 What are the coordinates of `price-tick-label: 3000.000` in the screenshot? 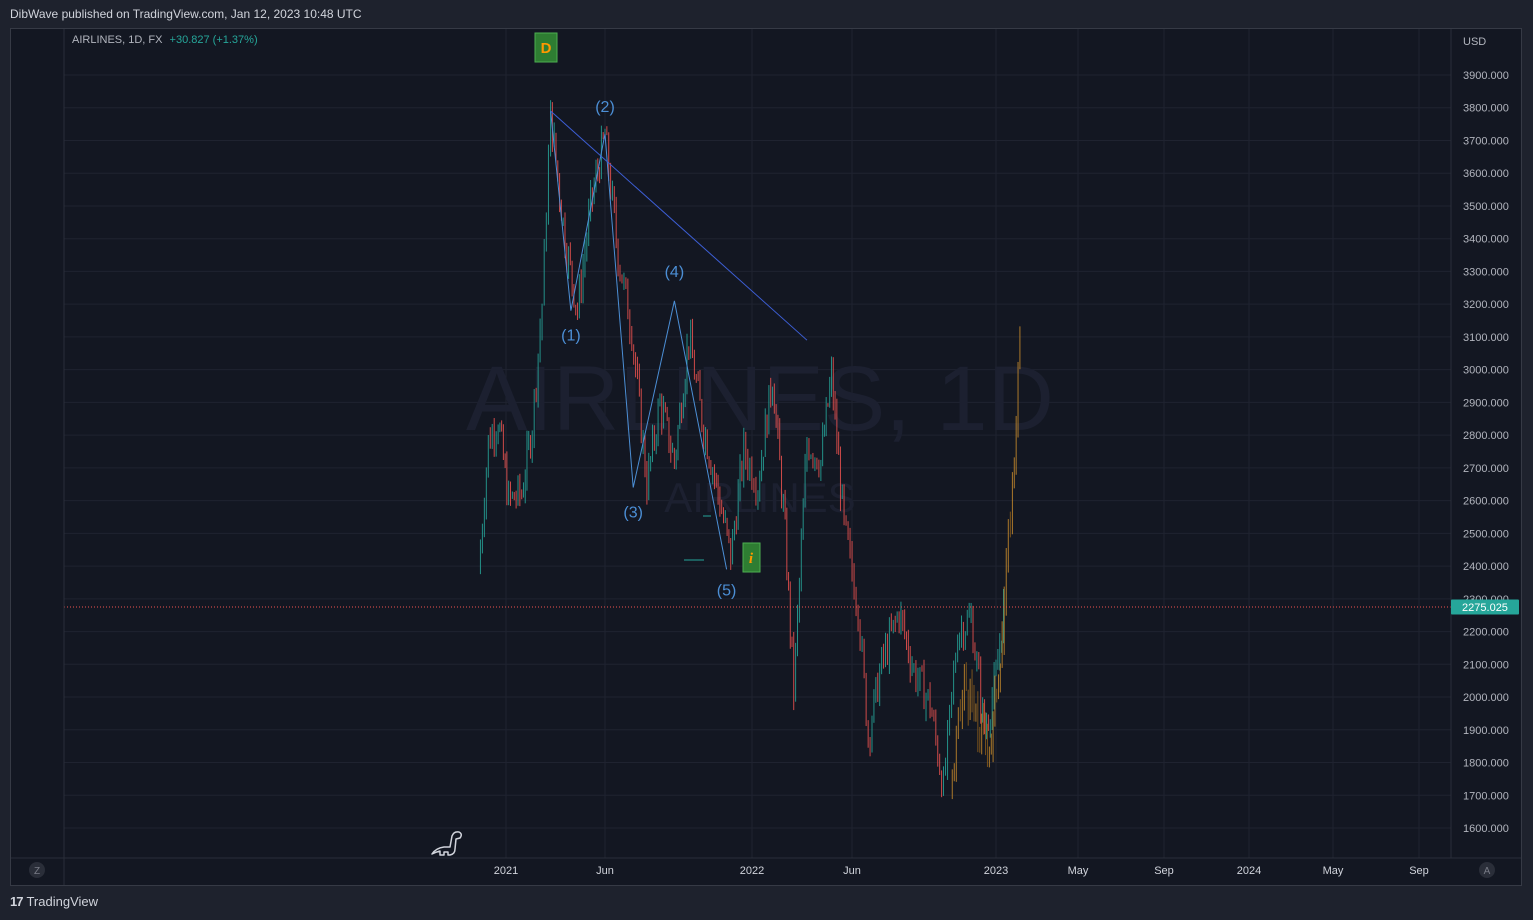 It's located at (1486, 371).